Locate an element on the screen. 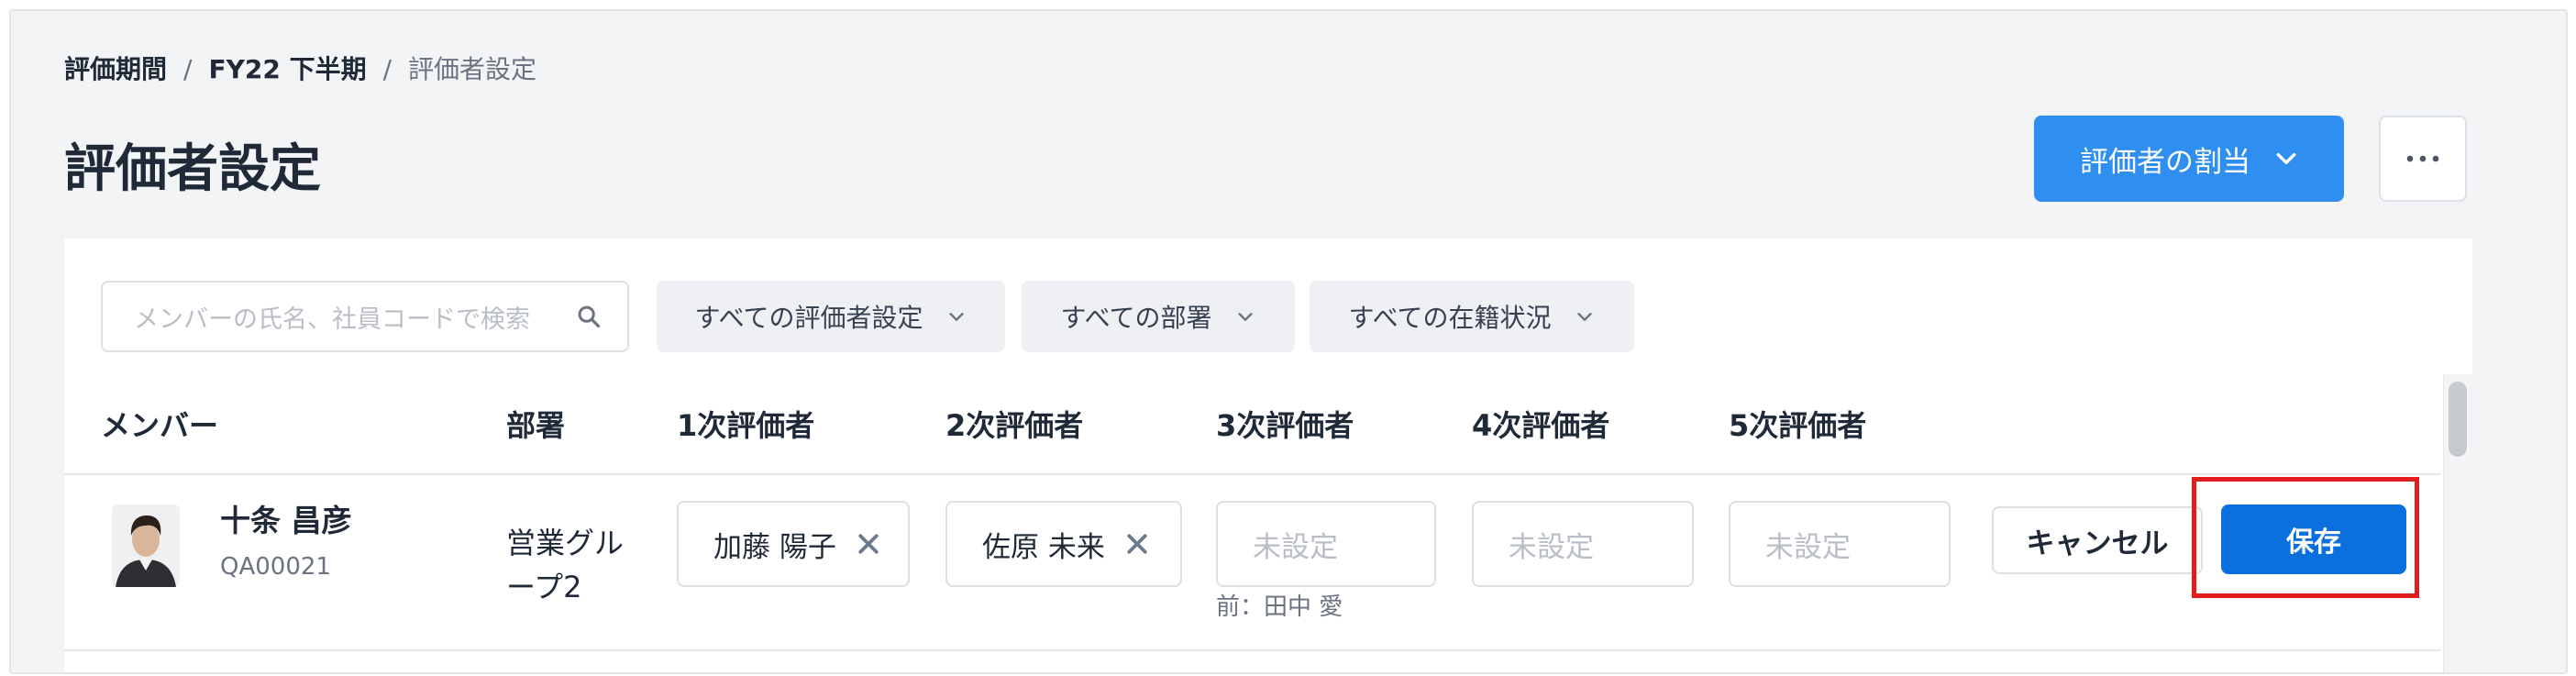 The width and height of the screenshot is (2576, 676). evaluator-setting-filter-label: すべての評価者設定 is located at coordinates (808, 318).